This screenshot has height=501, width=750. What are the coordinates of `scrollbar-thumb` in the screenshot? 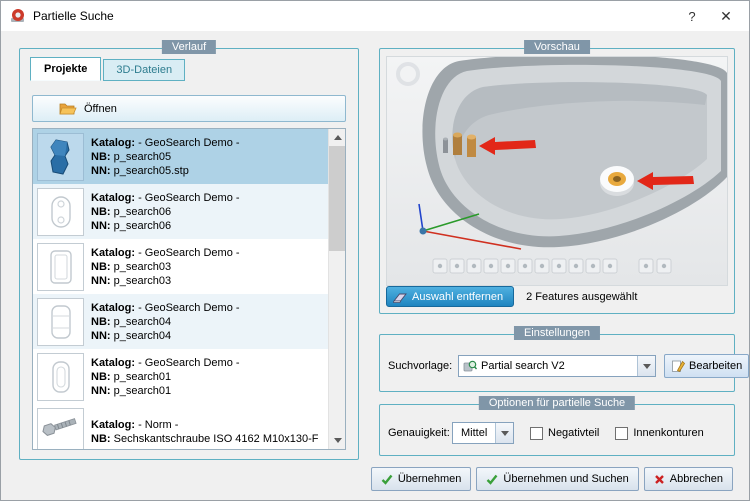 It's located at (337, 198).